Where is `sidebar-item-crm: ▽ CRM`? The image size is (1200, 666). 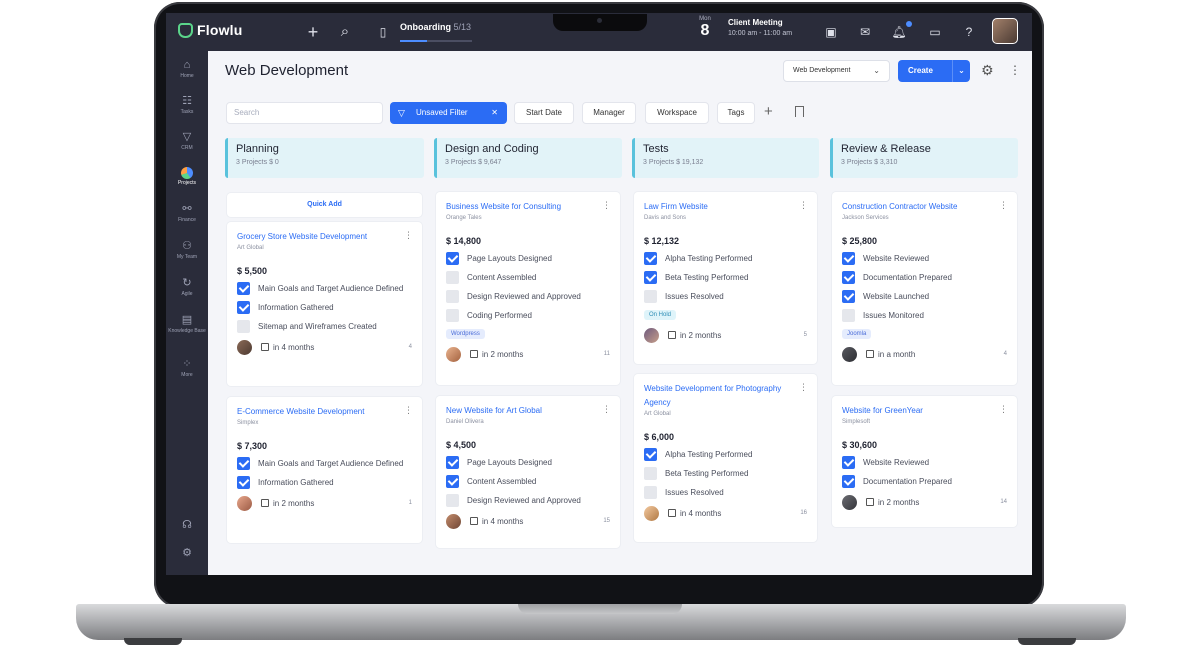 sidebar-item-crm: ▽ CRM is located at coordinates (187, 141).